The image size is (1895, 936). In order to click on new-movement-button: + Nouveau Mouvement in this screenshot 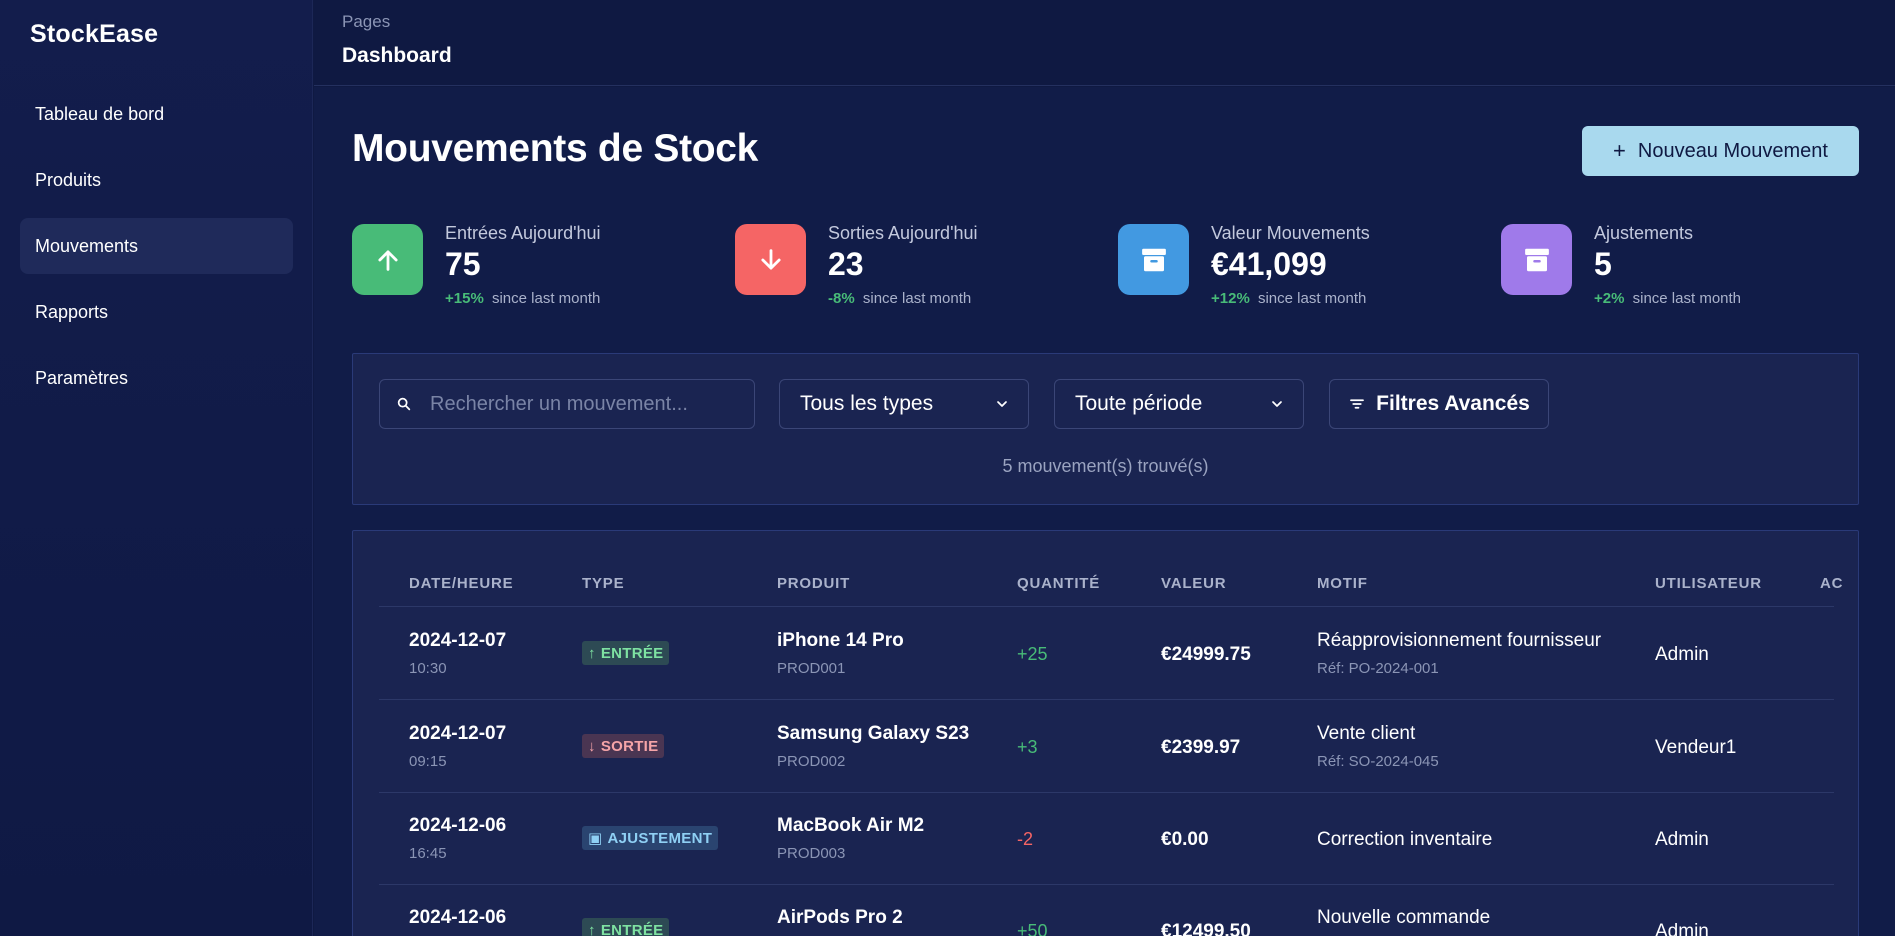, I will do `click(1720, 151)`.